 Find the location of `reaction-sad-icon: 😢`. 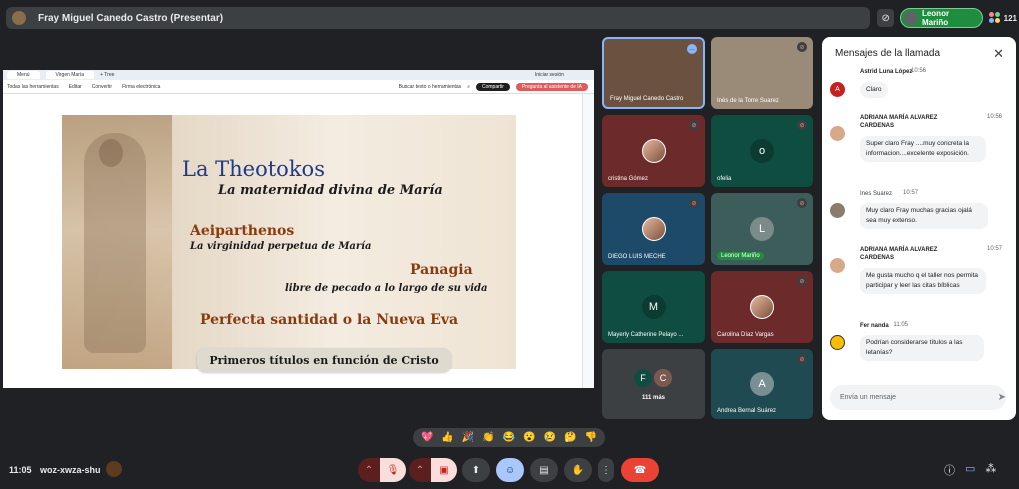

reaction-sad-icon: 😢 is located at coordinates (550, 437).